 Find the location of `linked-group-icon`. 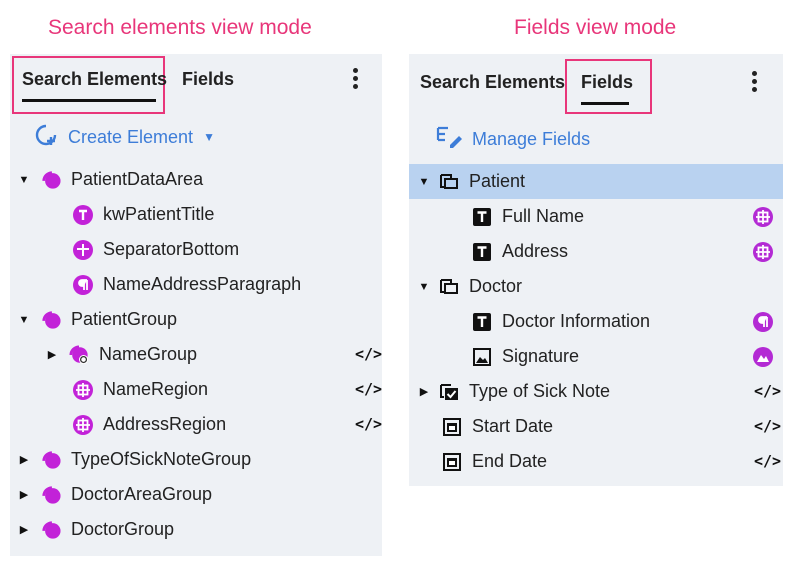

linked-group-icon is located at coordinates (79, 354).